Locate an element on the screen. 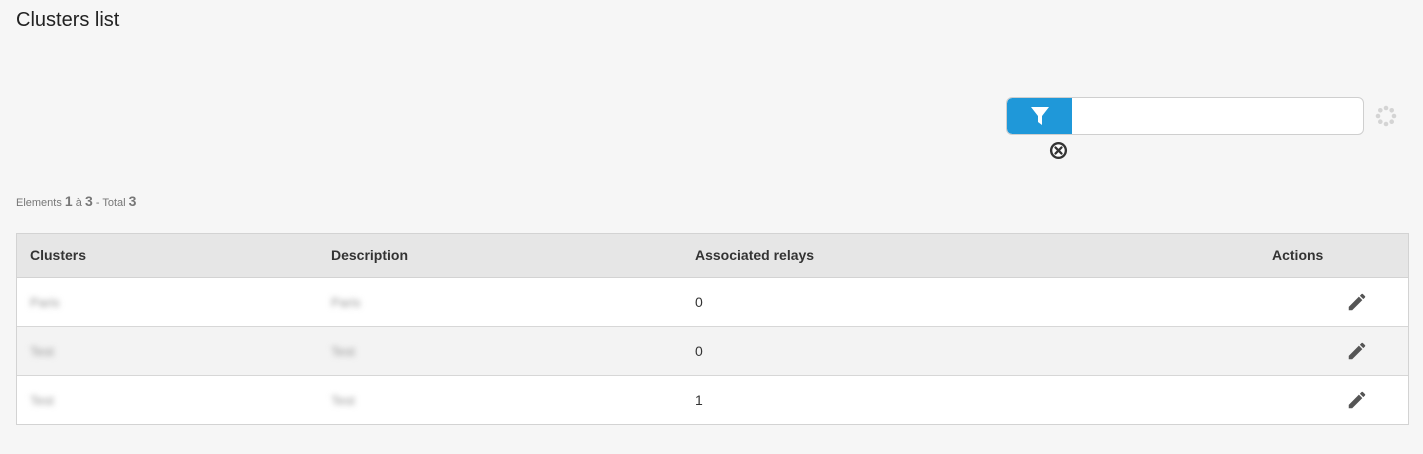 The image size is (1423, 454). table-row: Test Test 1 is located at coordinates (712, 399).